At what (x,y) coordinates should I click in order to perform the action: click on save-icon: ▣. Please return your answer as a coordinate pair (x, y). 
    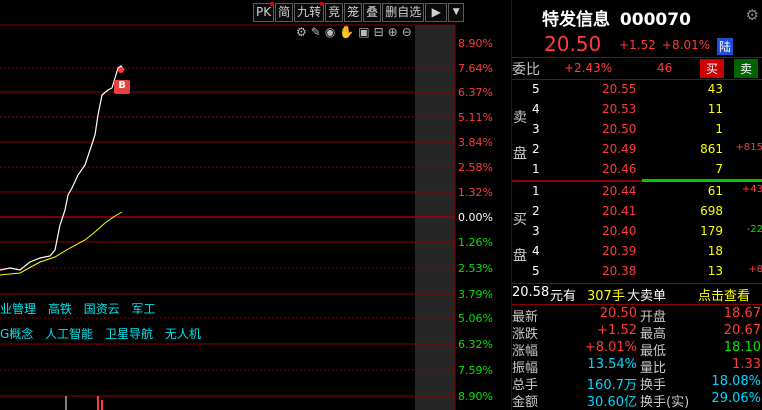
    Looking at the image, I should click on (363, 32).